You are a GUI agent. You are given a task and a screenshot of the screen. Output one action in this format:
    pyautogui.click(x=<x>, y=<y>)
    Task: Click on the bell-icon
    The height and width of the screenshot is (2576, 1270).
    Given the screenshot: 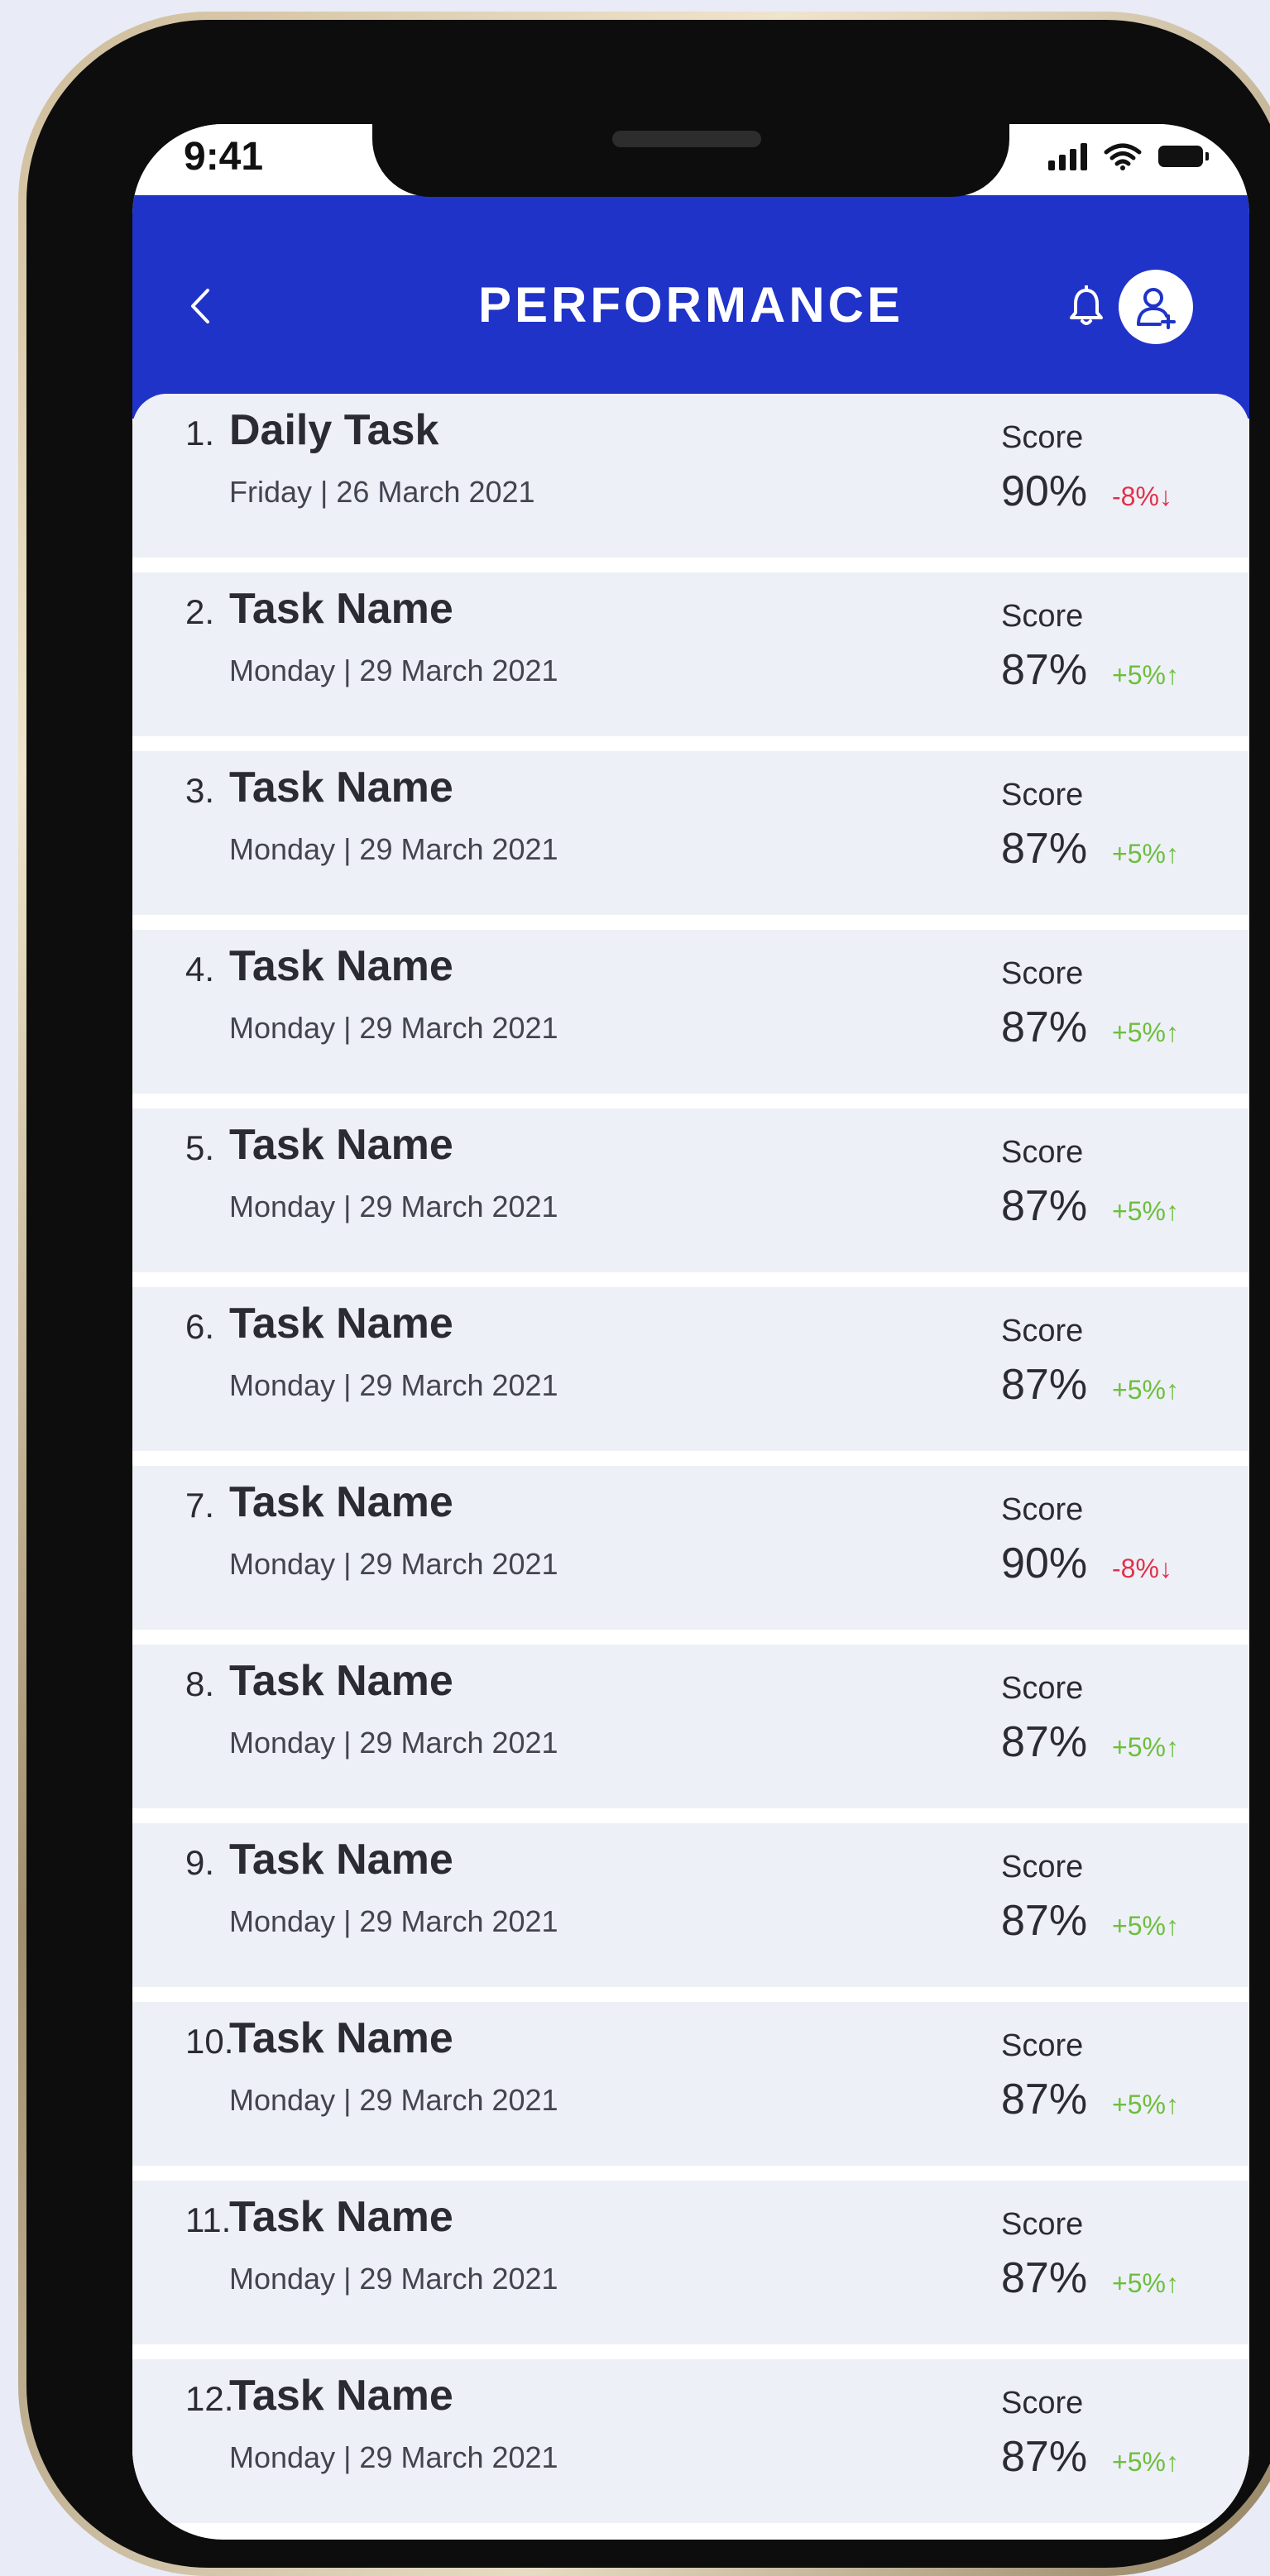 What is the action you would take?
    pyautogui.click(x=1086, y=305)
    